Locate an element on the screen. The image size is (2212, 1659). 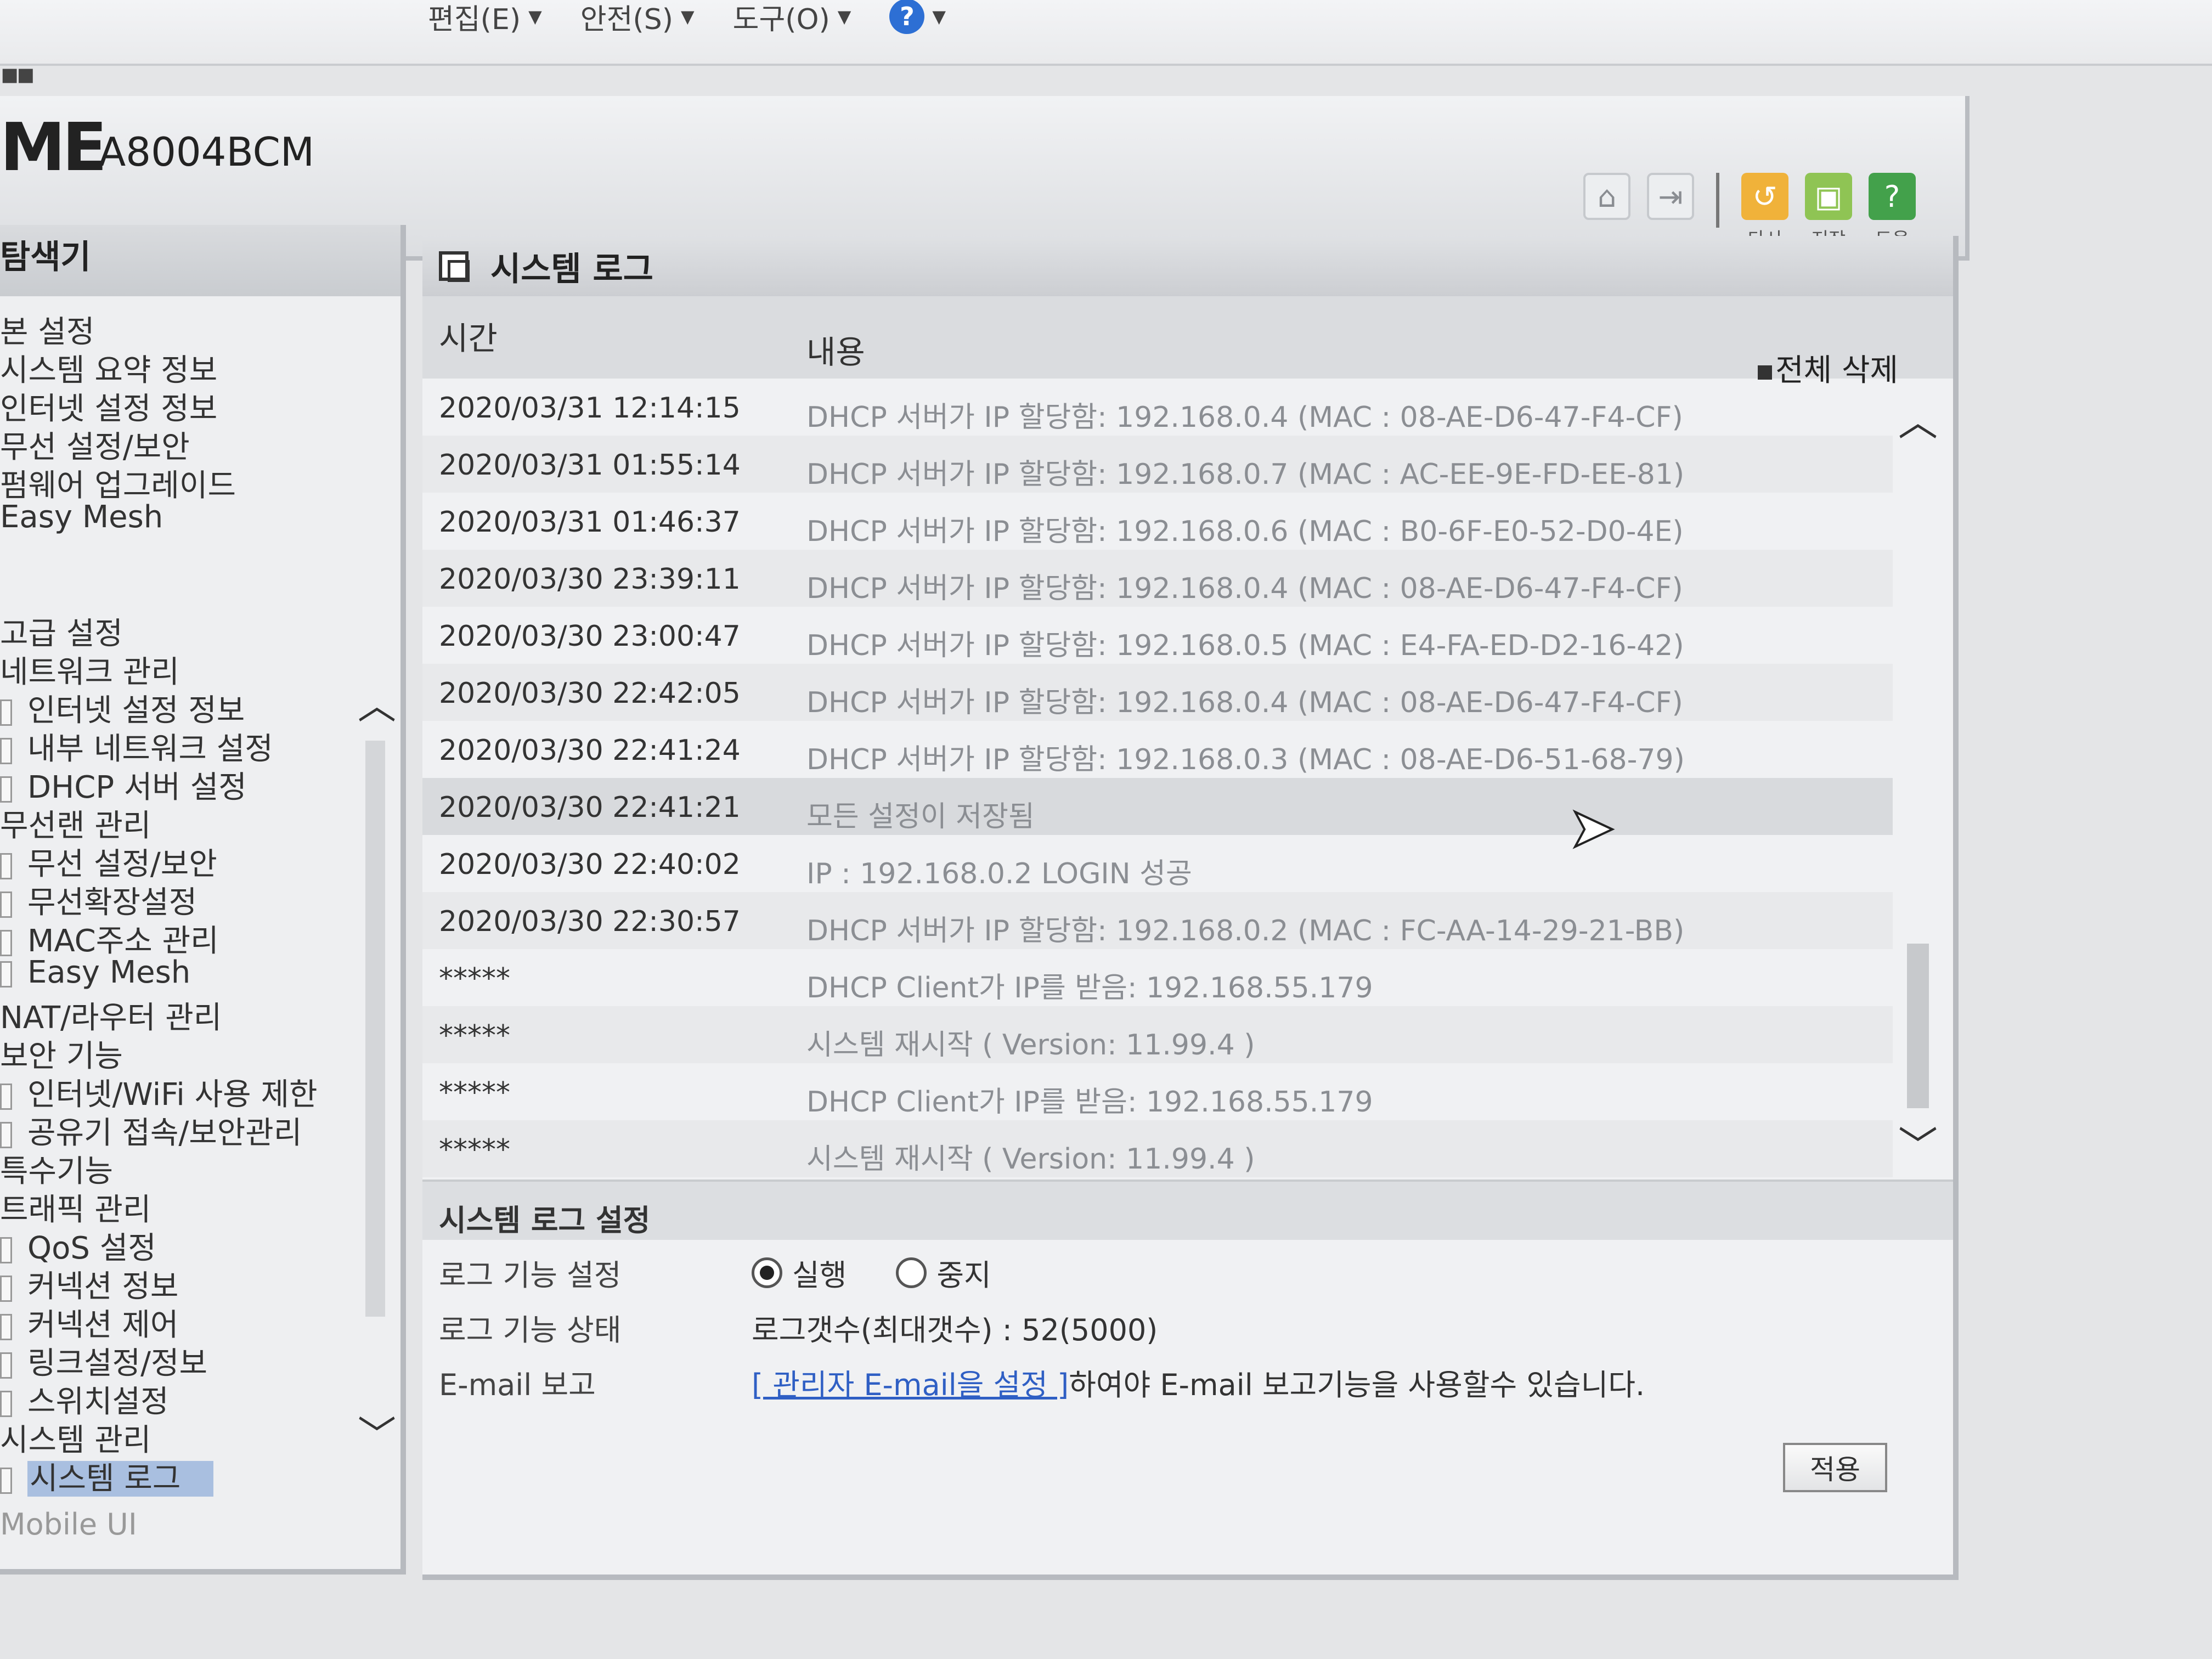
radio-run: 실행 is located at coordinates (799, 1273).